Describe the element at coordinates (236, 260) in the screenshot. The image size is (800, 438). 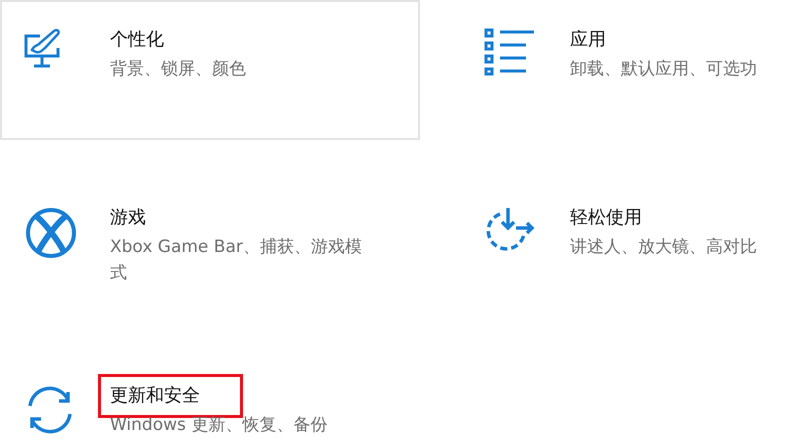
I see `tile-description: Xbox Game Bar、捕获、游戏模式` at that location.